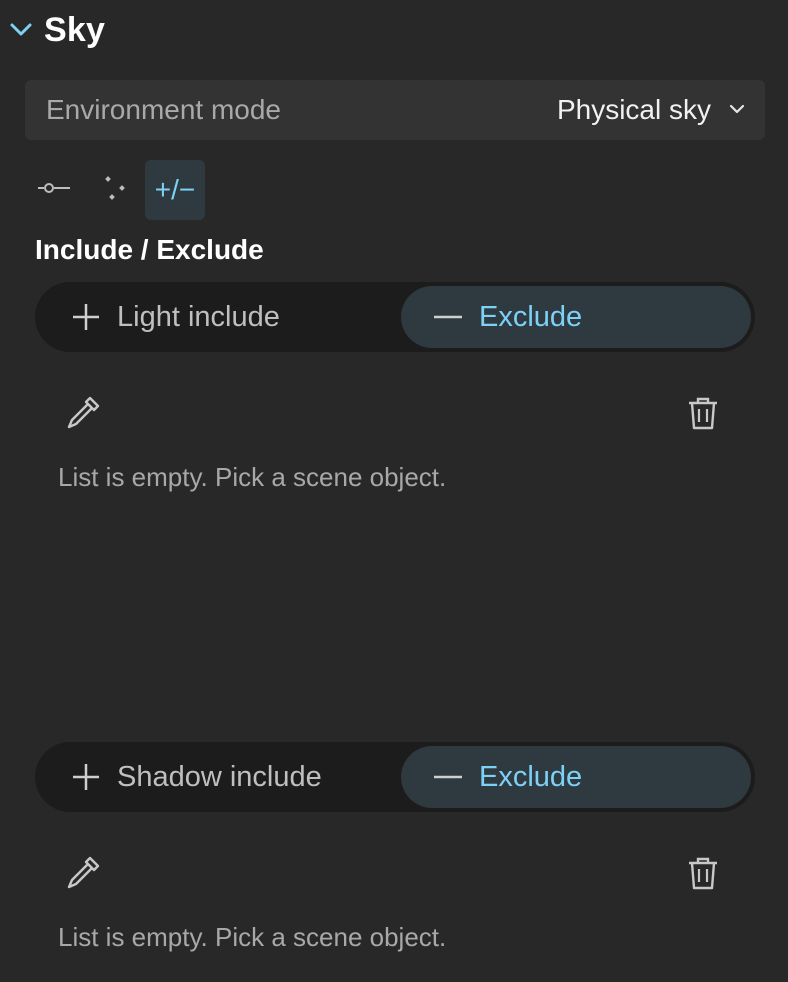 This screenshot has height=982, width=788. I want to click on include-exclude-icon: +/−, so click(175, 189).